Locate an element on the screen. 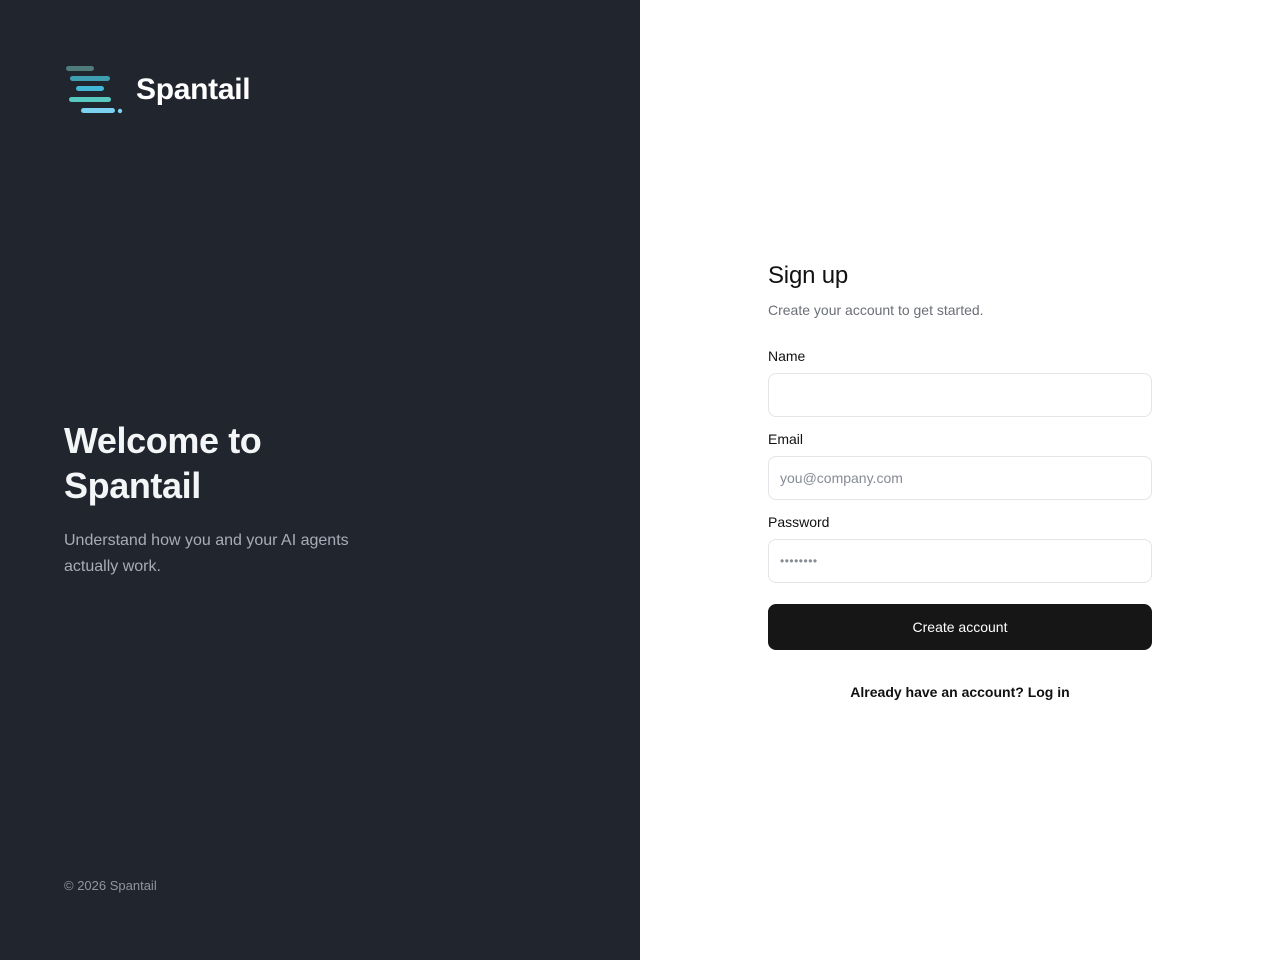  login-prompt: Already have an account? Log in is located at coordinates (960, 692).